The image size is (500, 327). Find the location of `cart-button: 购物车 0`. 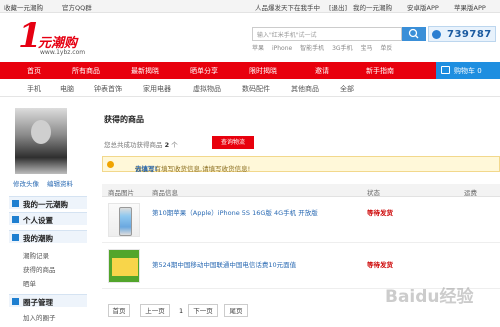

cart-button: 购物车 0 is located at coordinates (468, 70).